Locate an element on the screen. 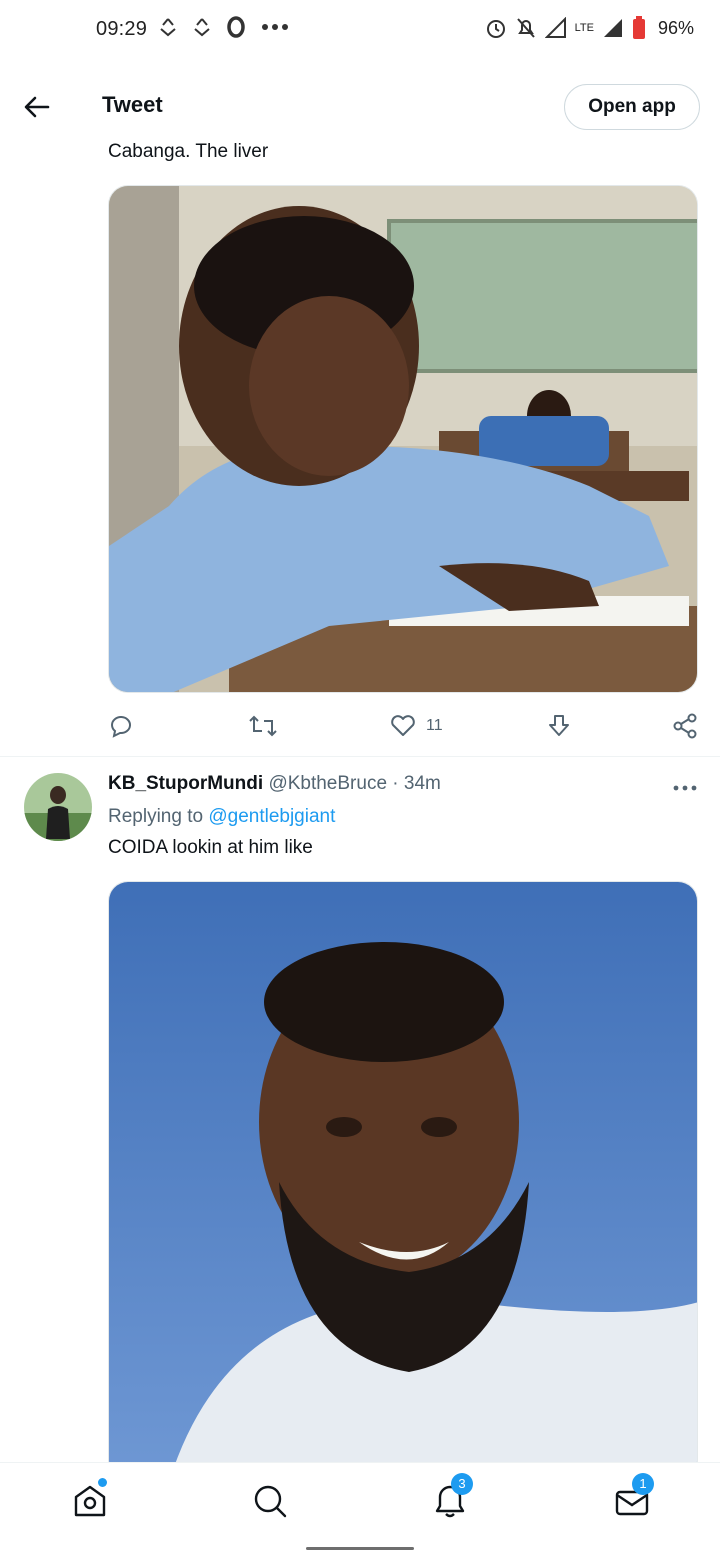 The image size is (720, 1560). like-button: 11 is located at coordinates (416, 726).